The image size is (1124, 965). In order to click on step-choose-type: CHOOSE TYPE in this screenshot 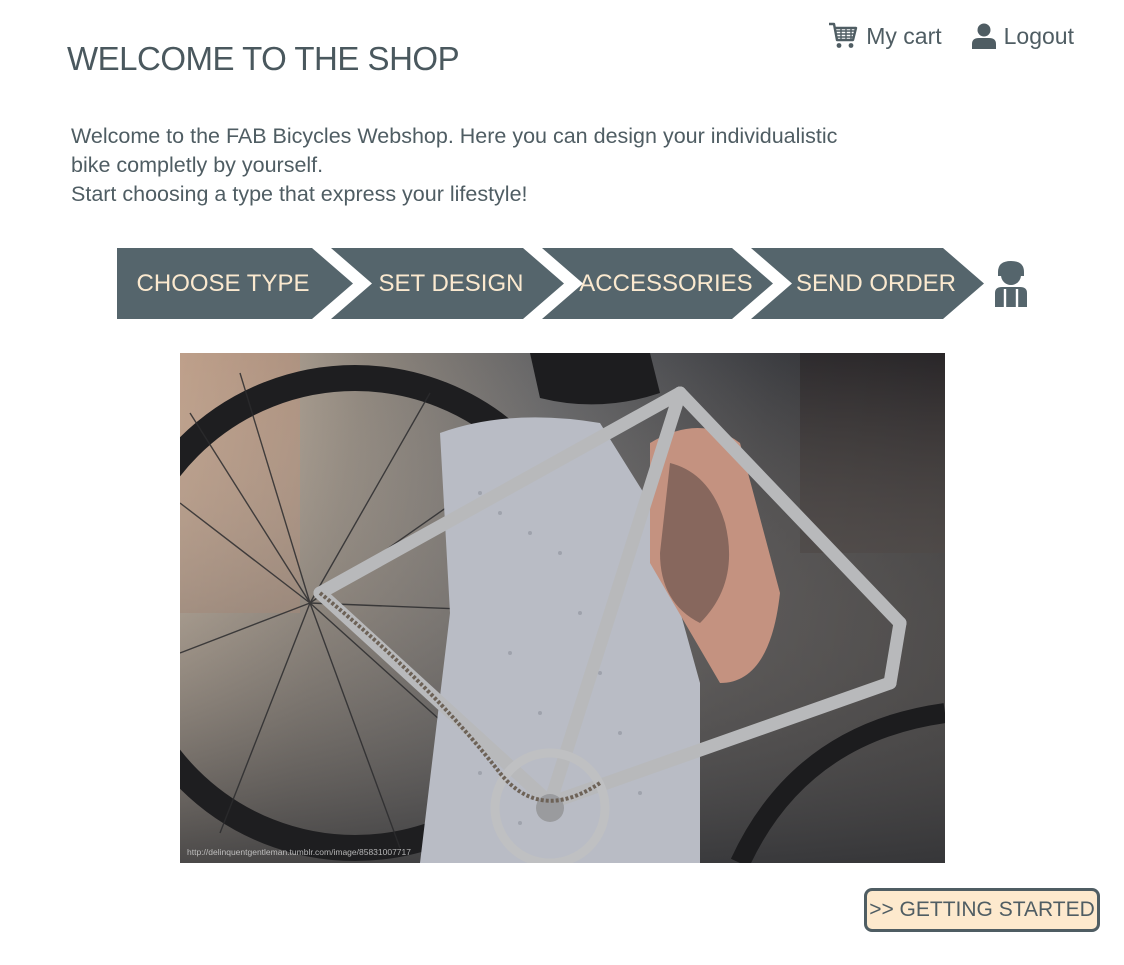, I will do `click(223, 283)`.